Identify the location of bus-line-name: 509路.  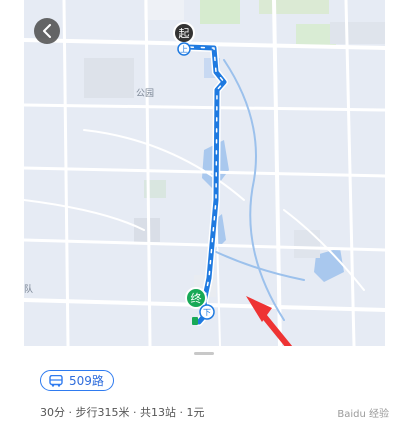
(86, 381).